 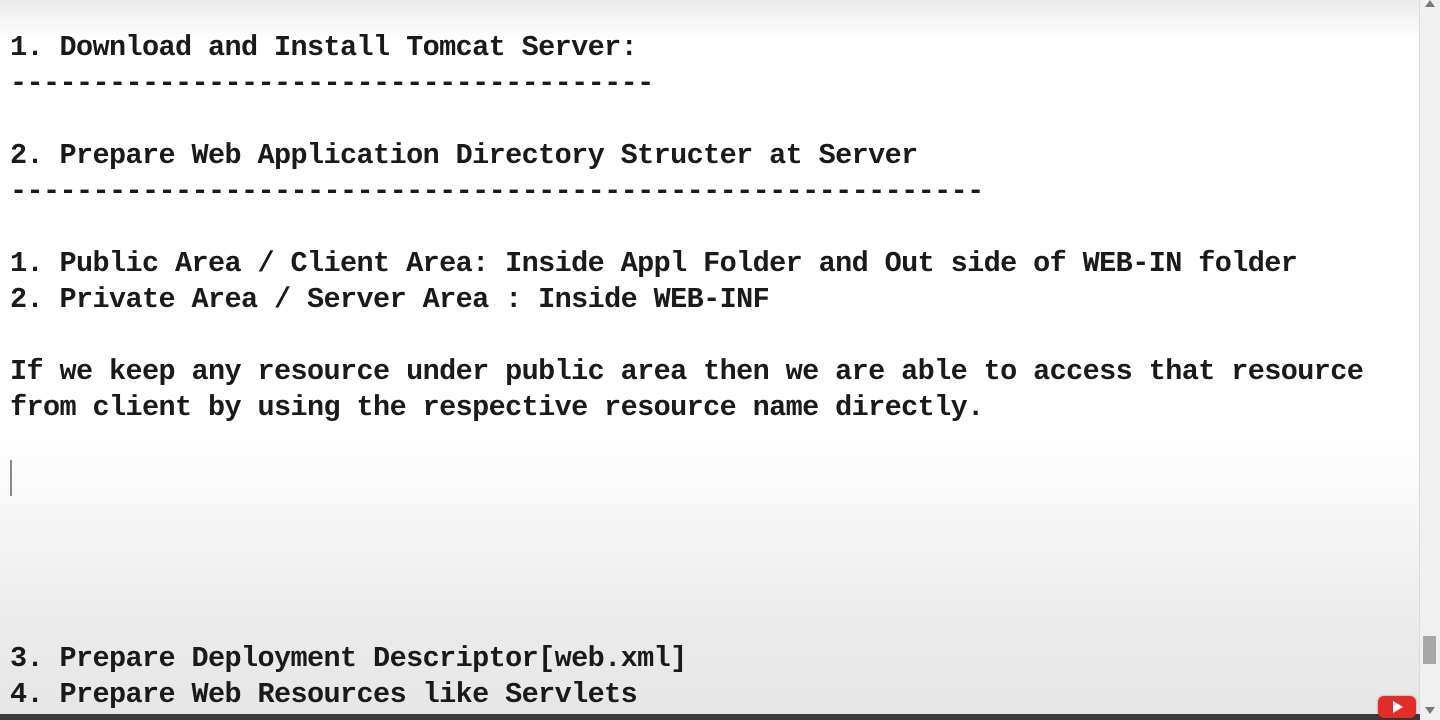 What do you see at coordinates (1430, 3) in the screenshot?
I see `chevron-up-icon` at bounding box center [1430, 3].